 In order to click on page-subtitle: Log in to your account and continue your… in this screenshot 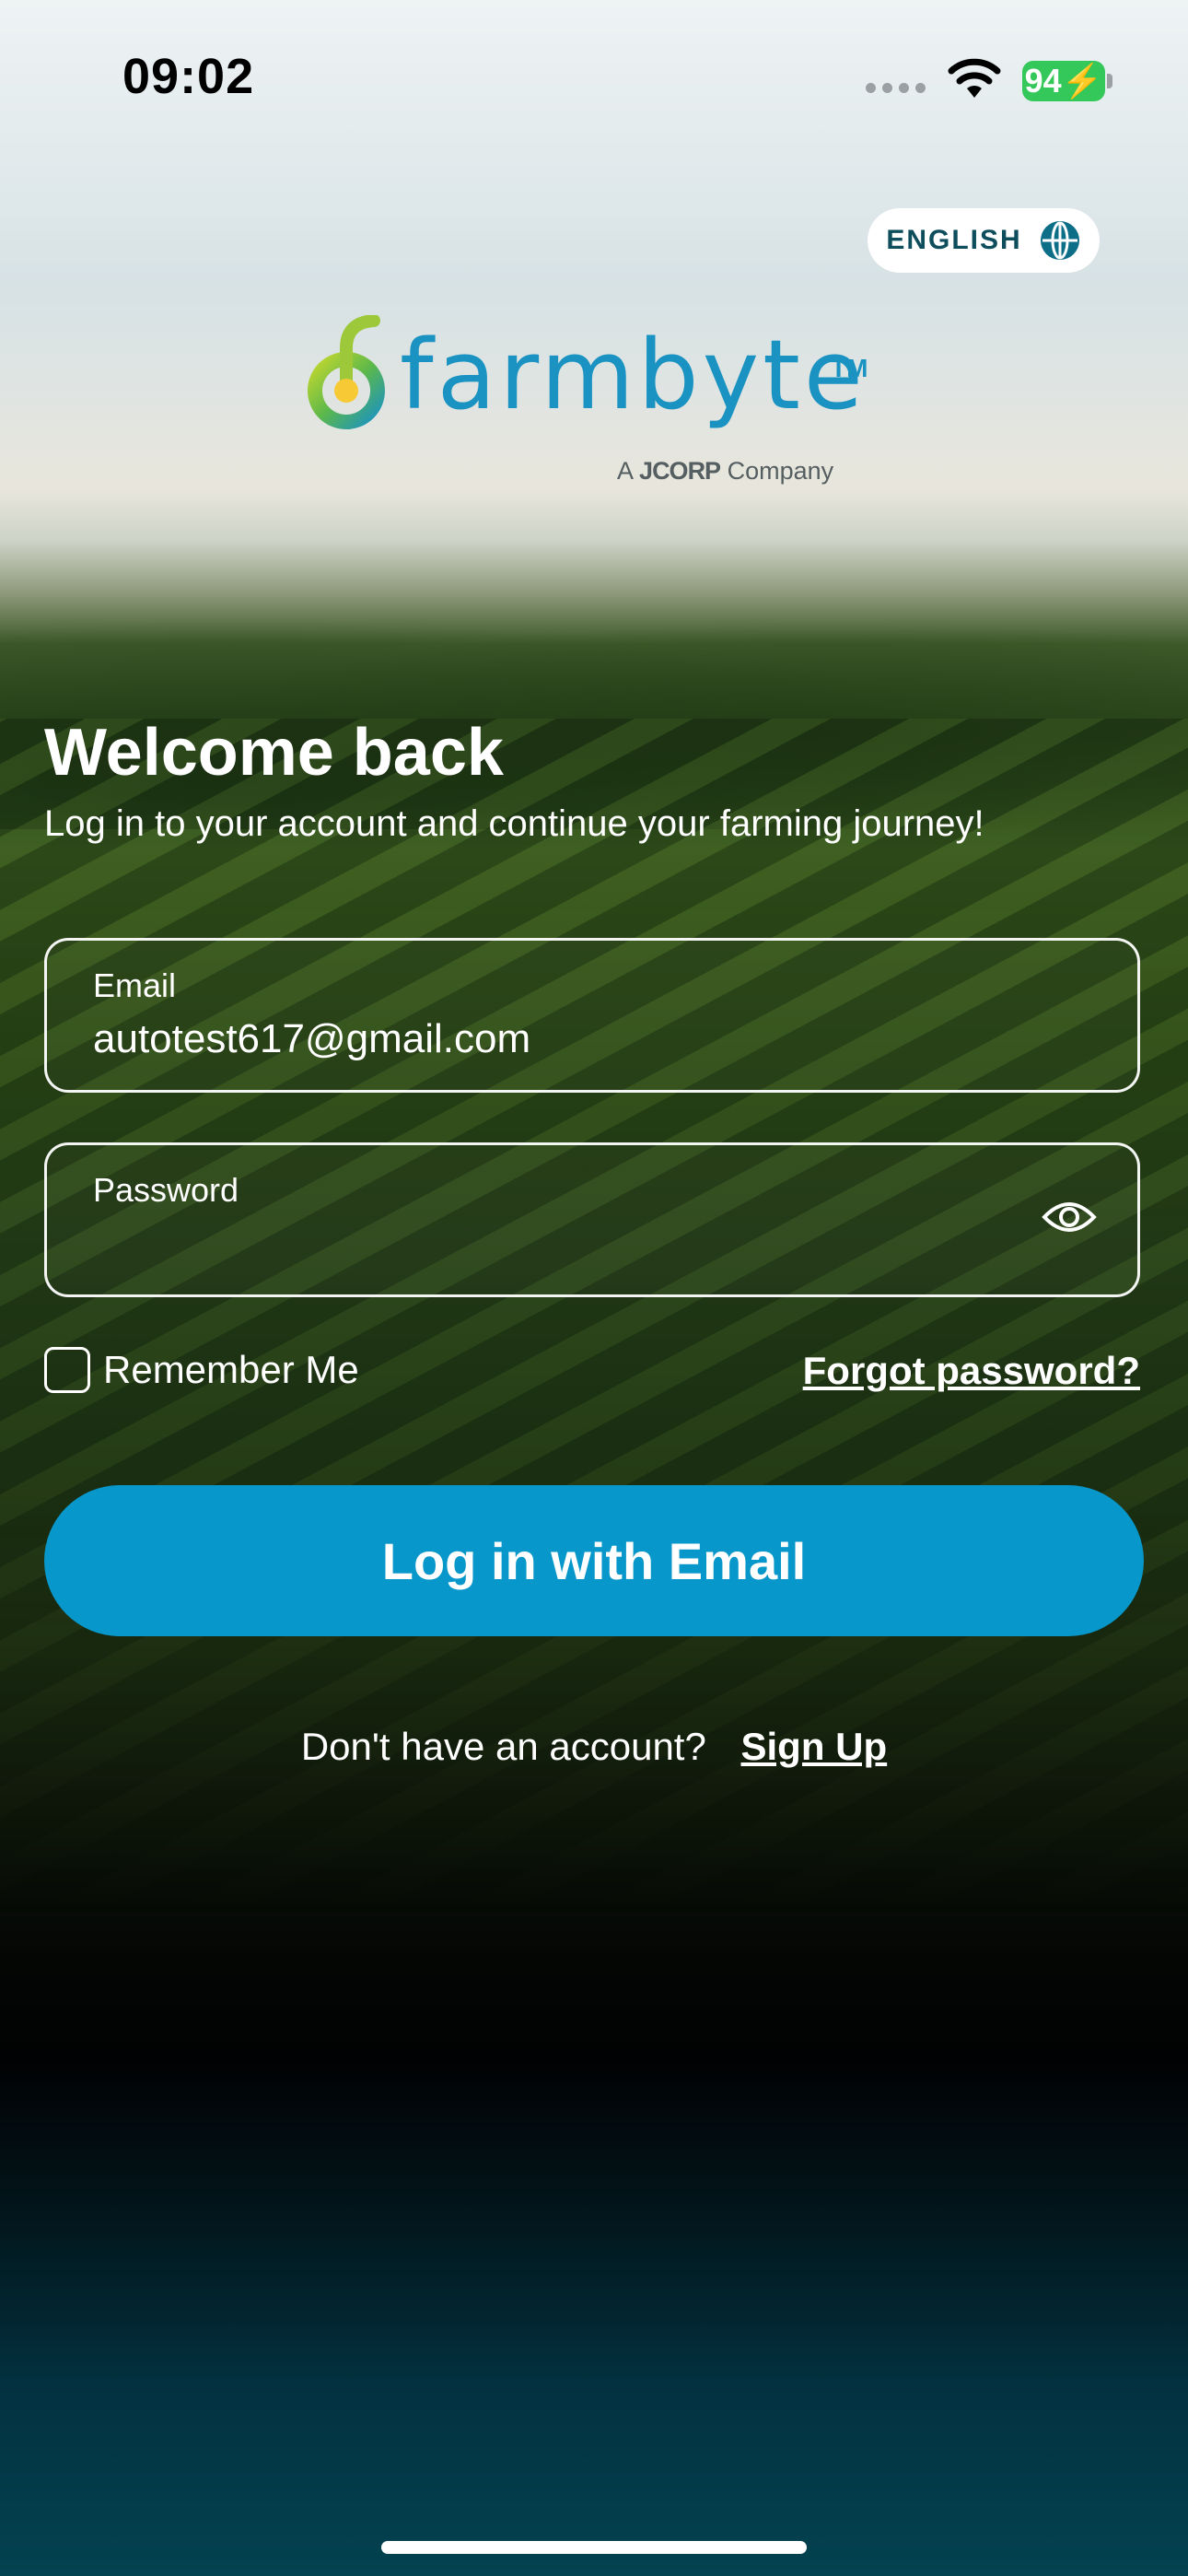, I will do `click(514, 823)`.